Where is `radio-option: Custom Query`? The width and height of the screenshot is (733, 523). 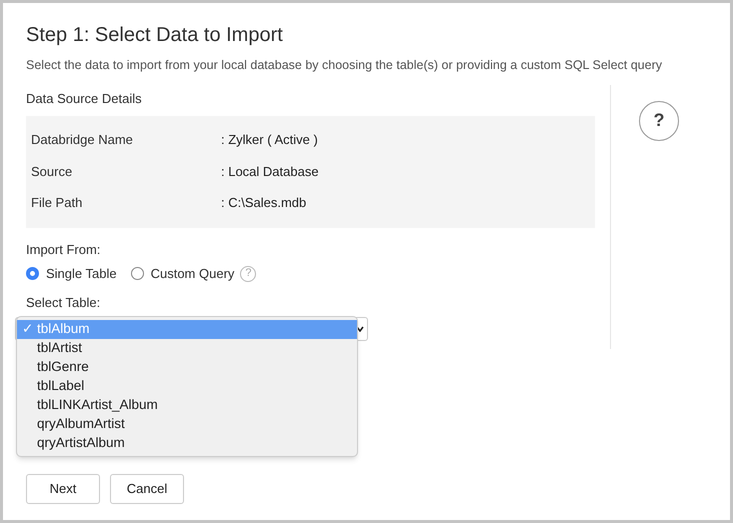
radio-option: Custom Query is located at coordinates (182, 274).